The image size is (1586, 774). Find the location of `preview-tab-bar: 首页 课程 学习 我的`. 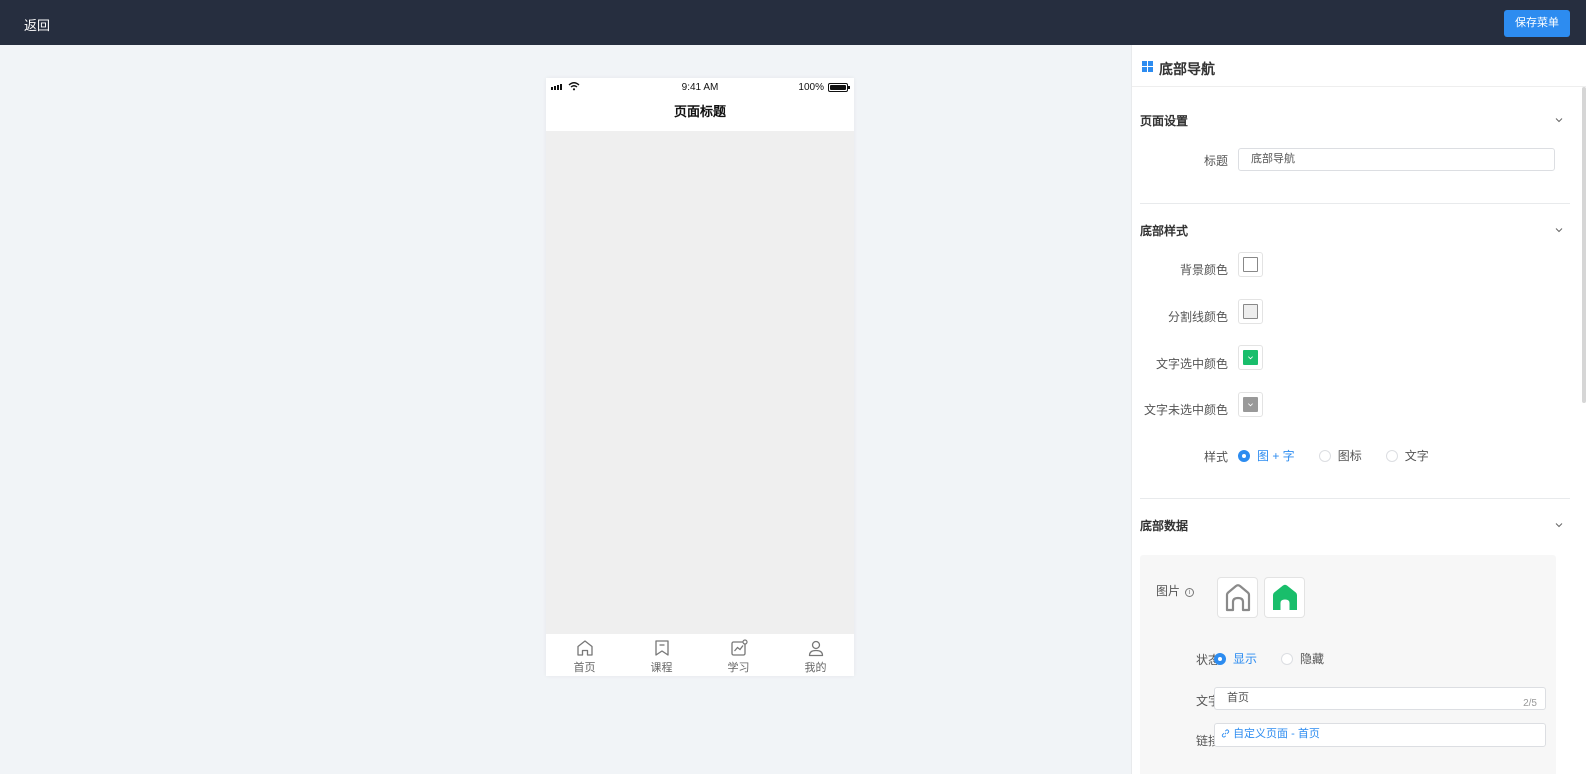

preview-tab-bar: 首页 课程 学习 我的 is located at coordinates (700, 655).